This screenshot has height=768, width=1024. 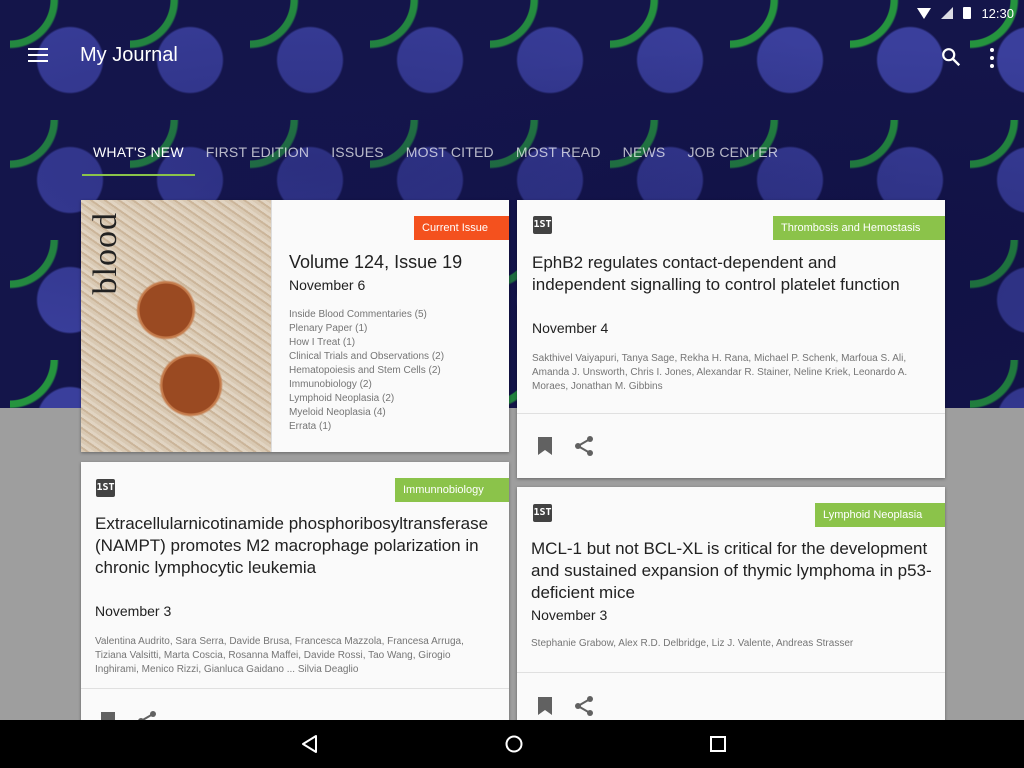 I want to click on app-bar: My Journal, so click(x=512, y=58).